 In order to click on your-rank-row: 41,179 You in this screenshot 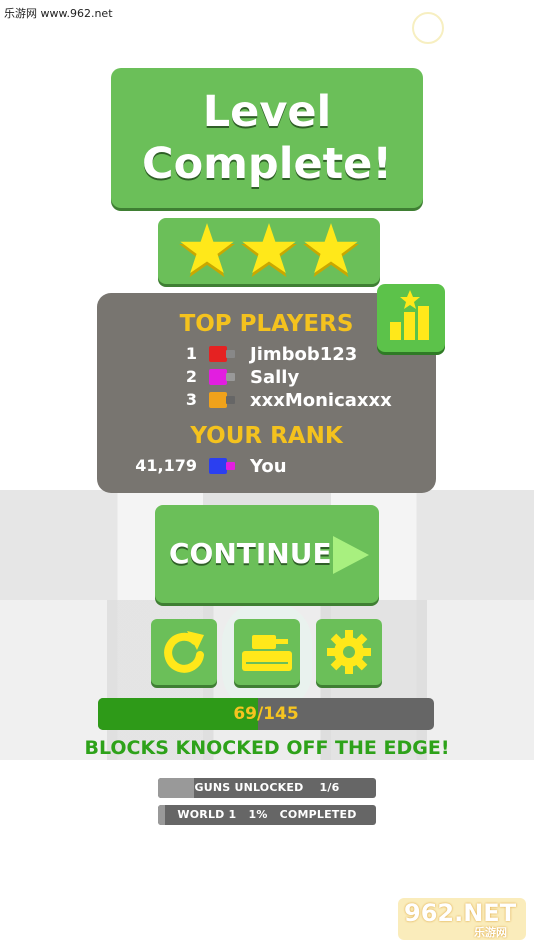, I will do `click(266, 467)`.